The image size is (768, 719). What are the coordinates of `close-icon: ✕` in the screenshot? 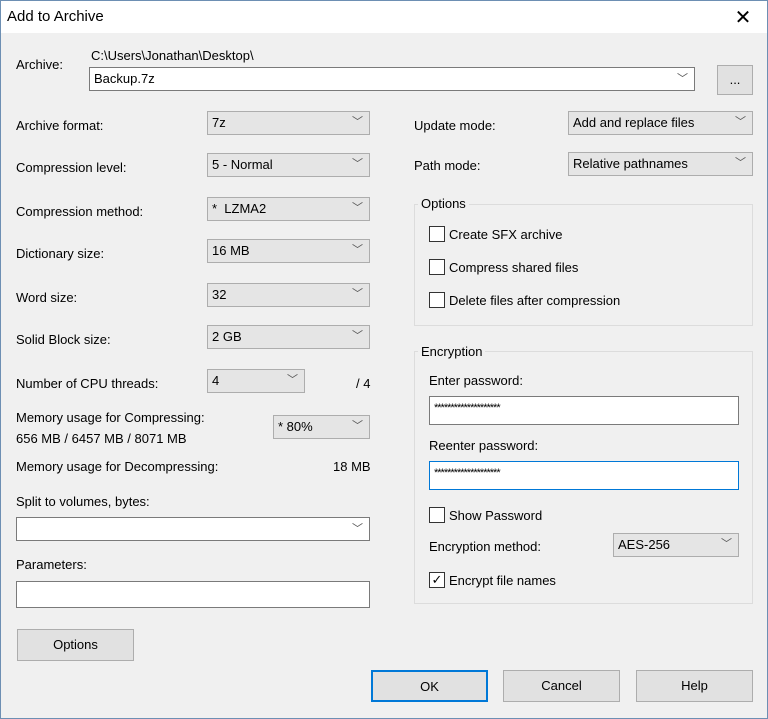 It's located at (743, 17).